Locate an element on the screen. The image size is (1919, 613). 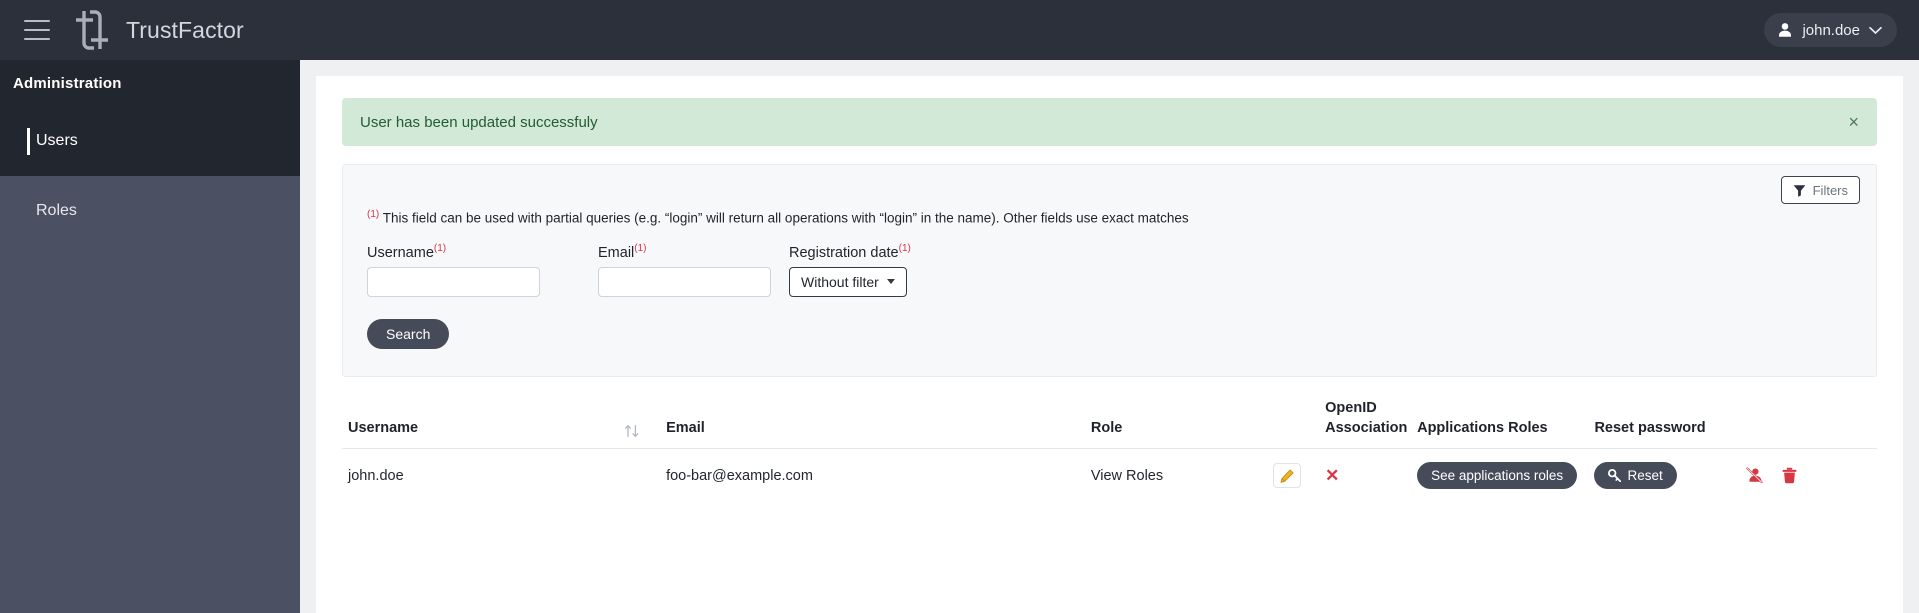
header-openid-association: OpenID Association is located at coordinates (1371, 421).